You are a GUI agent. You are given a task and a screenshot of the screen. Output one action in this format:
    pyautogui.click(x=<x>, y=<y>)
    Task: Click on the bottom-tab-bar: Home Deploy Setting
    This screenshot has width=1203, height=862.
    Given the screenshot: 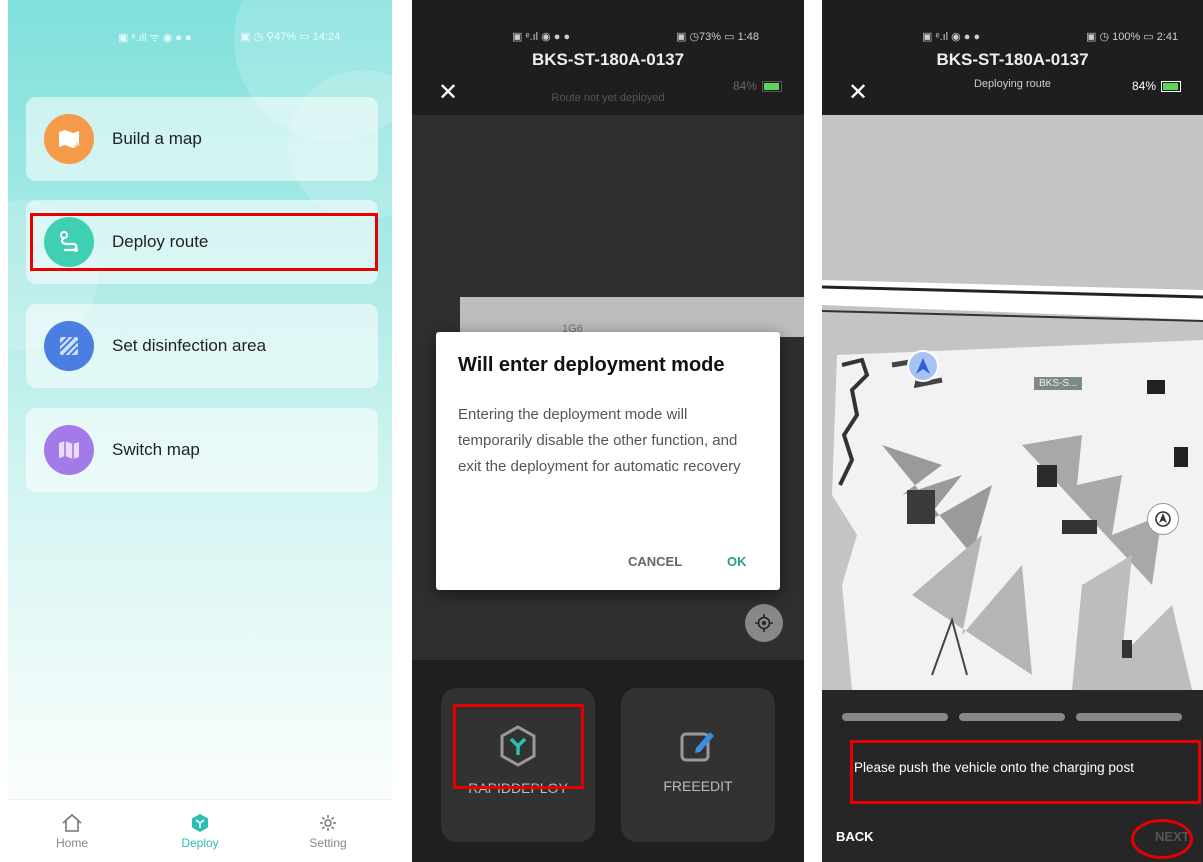 What is the action you would take?
    pyautogui.click(x=200, y=830)
    